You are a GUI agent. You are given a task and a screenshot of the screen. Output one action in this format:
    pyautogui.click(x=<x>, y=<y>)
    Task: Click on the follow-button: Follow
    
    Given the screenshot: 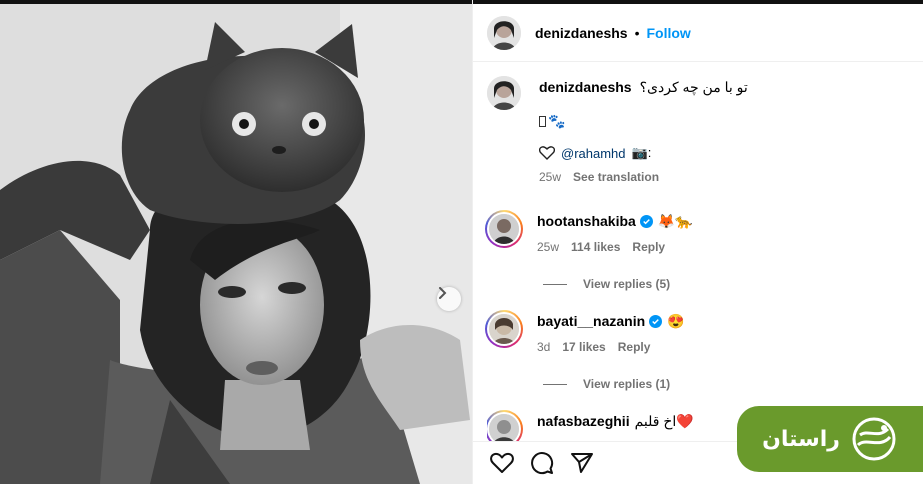 What is the action you would take?
    pyautogui.click(x=669, y=33)
    